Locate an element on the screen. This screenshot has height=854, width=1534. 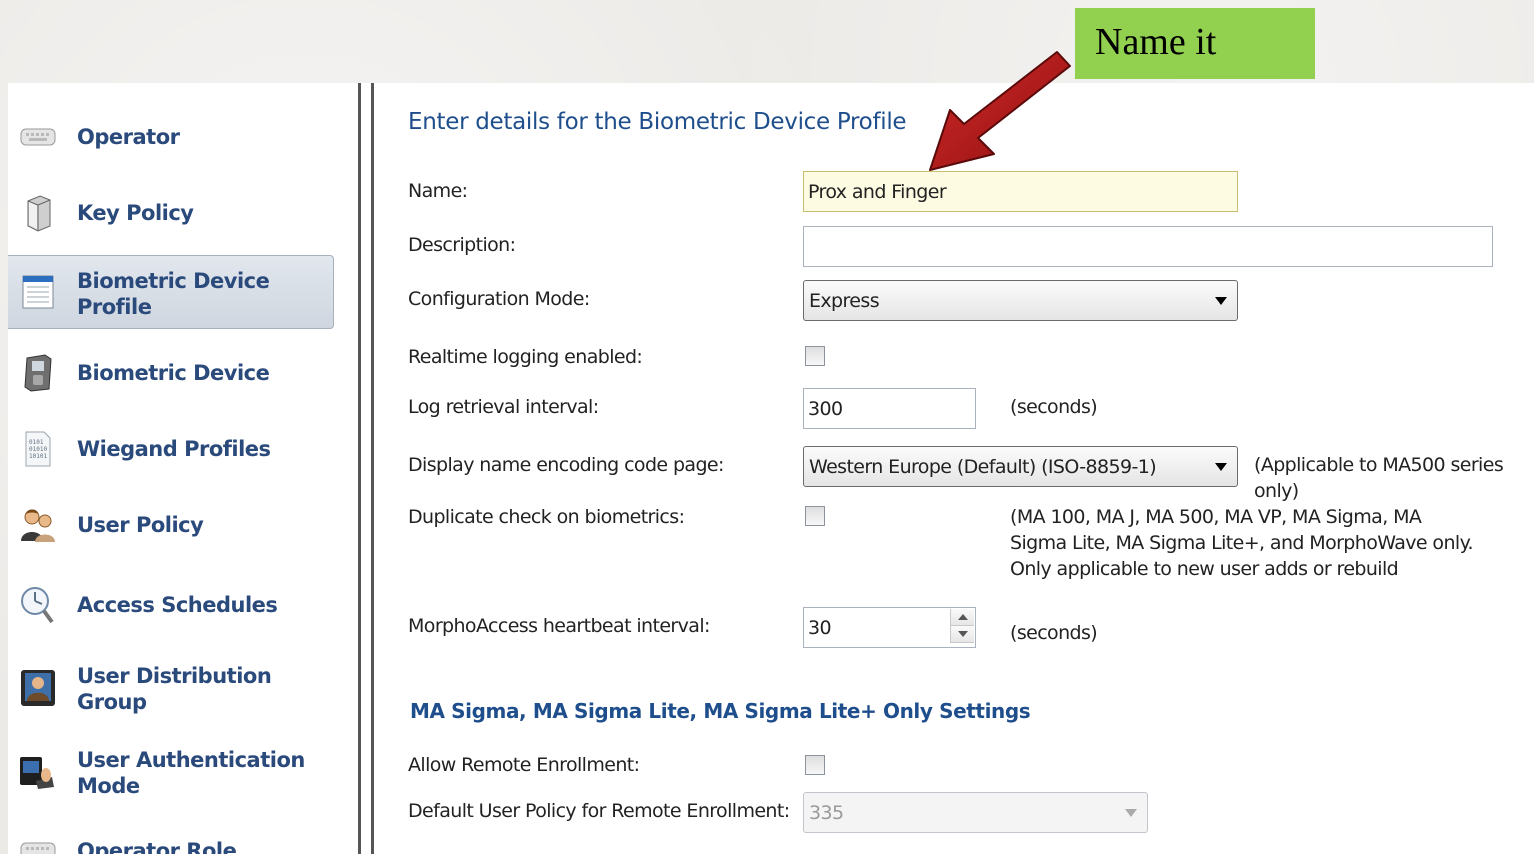
configuration-mode-select: Express is located at coordinates (1020, 300).